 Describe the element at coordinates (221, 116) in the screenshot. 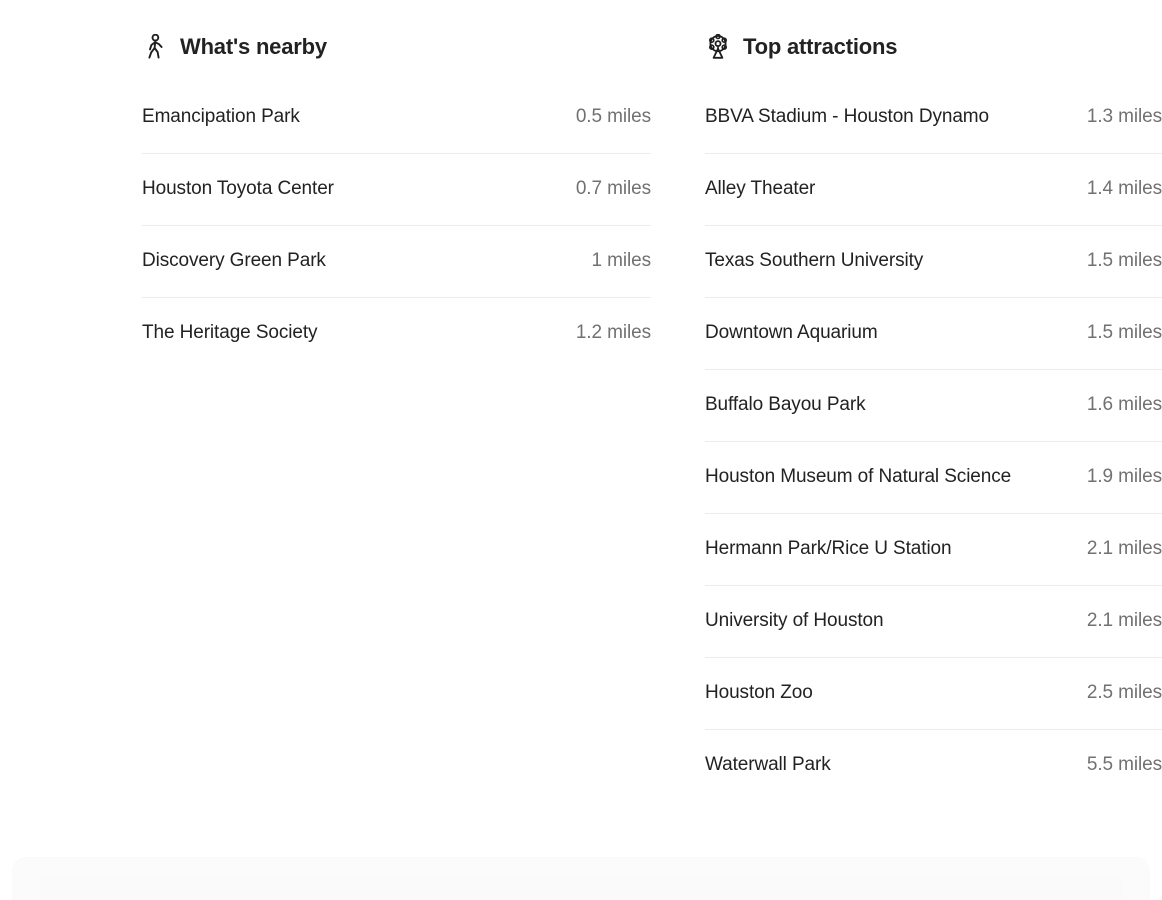

I see `place-name: Emancipation Park` at that location.